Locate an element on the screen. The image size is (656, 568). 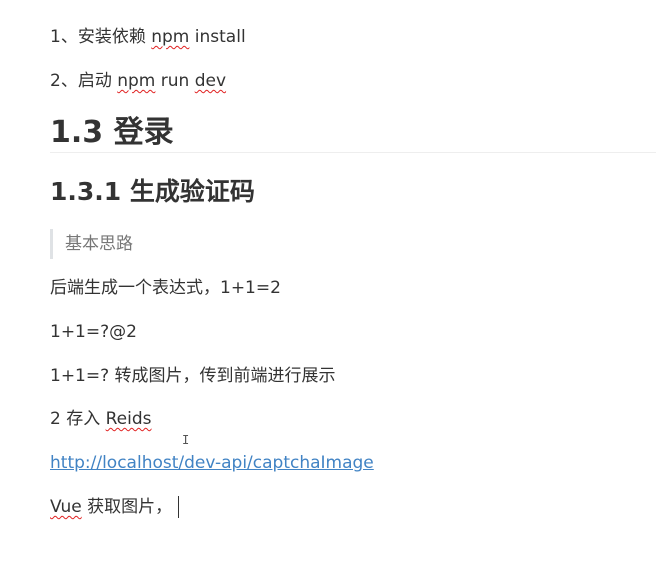
step-run-mid: run is located at coordinates (175, 81).